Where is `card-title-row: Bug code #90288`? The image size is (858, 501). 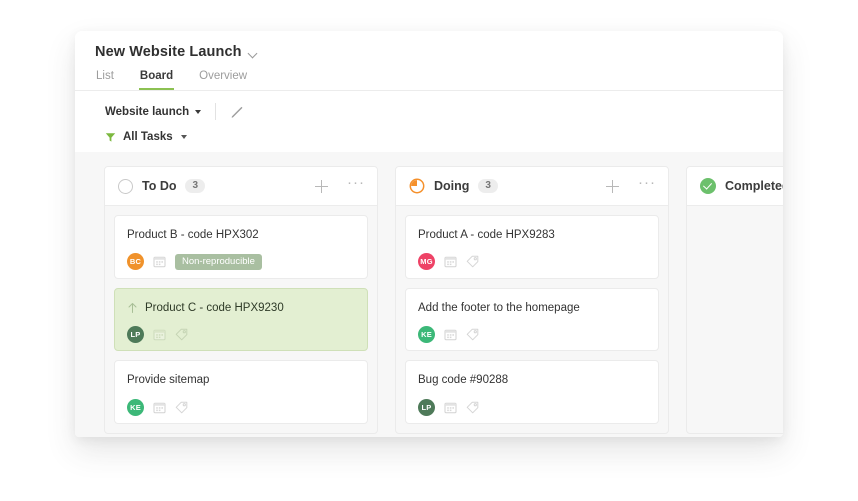
card-title-row: Bug code #90288 is located at coordinates (532, 380).